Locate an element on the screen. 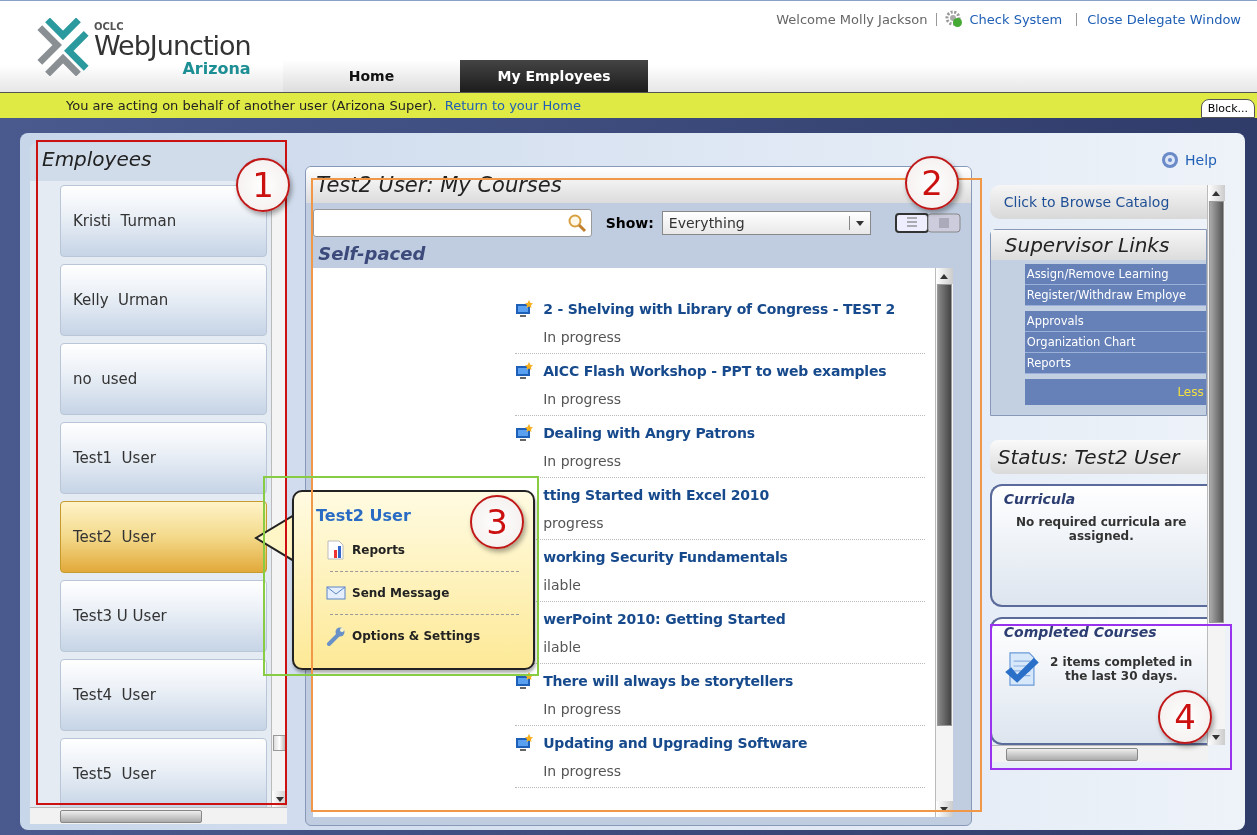  employee-card: Test3 U User is located at coordinates (164, 616).